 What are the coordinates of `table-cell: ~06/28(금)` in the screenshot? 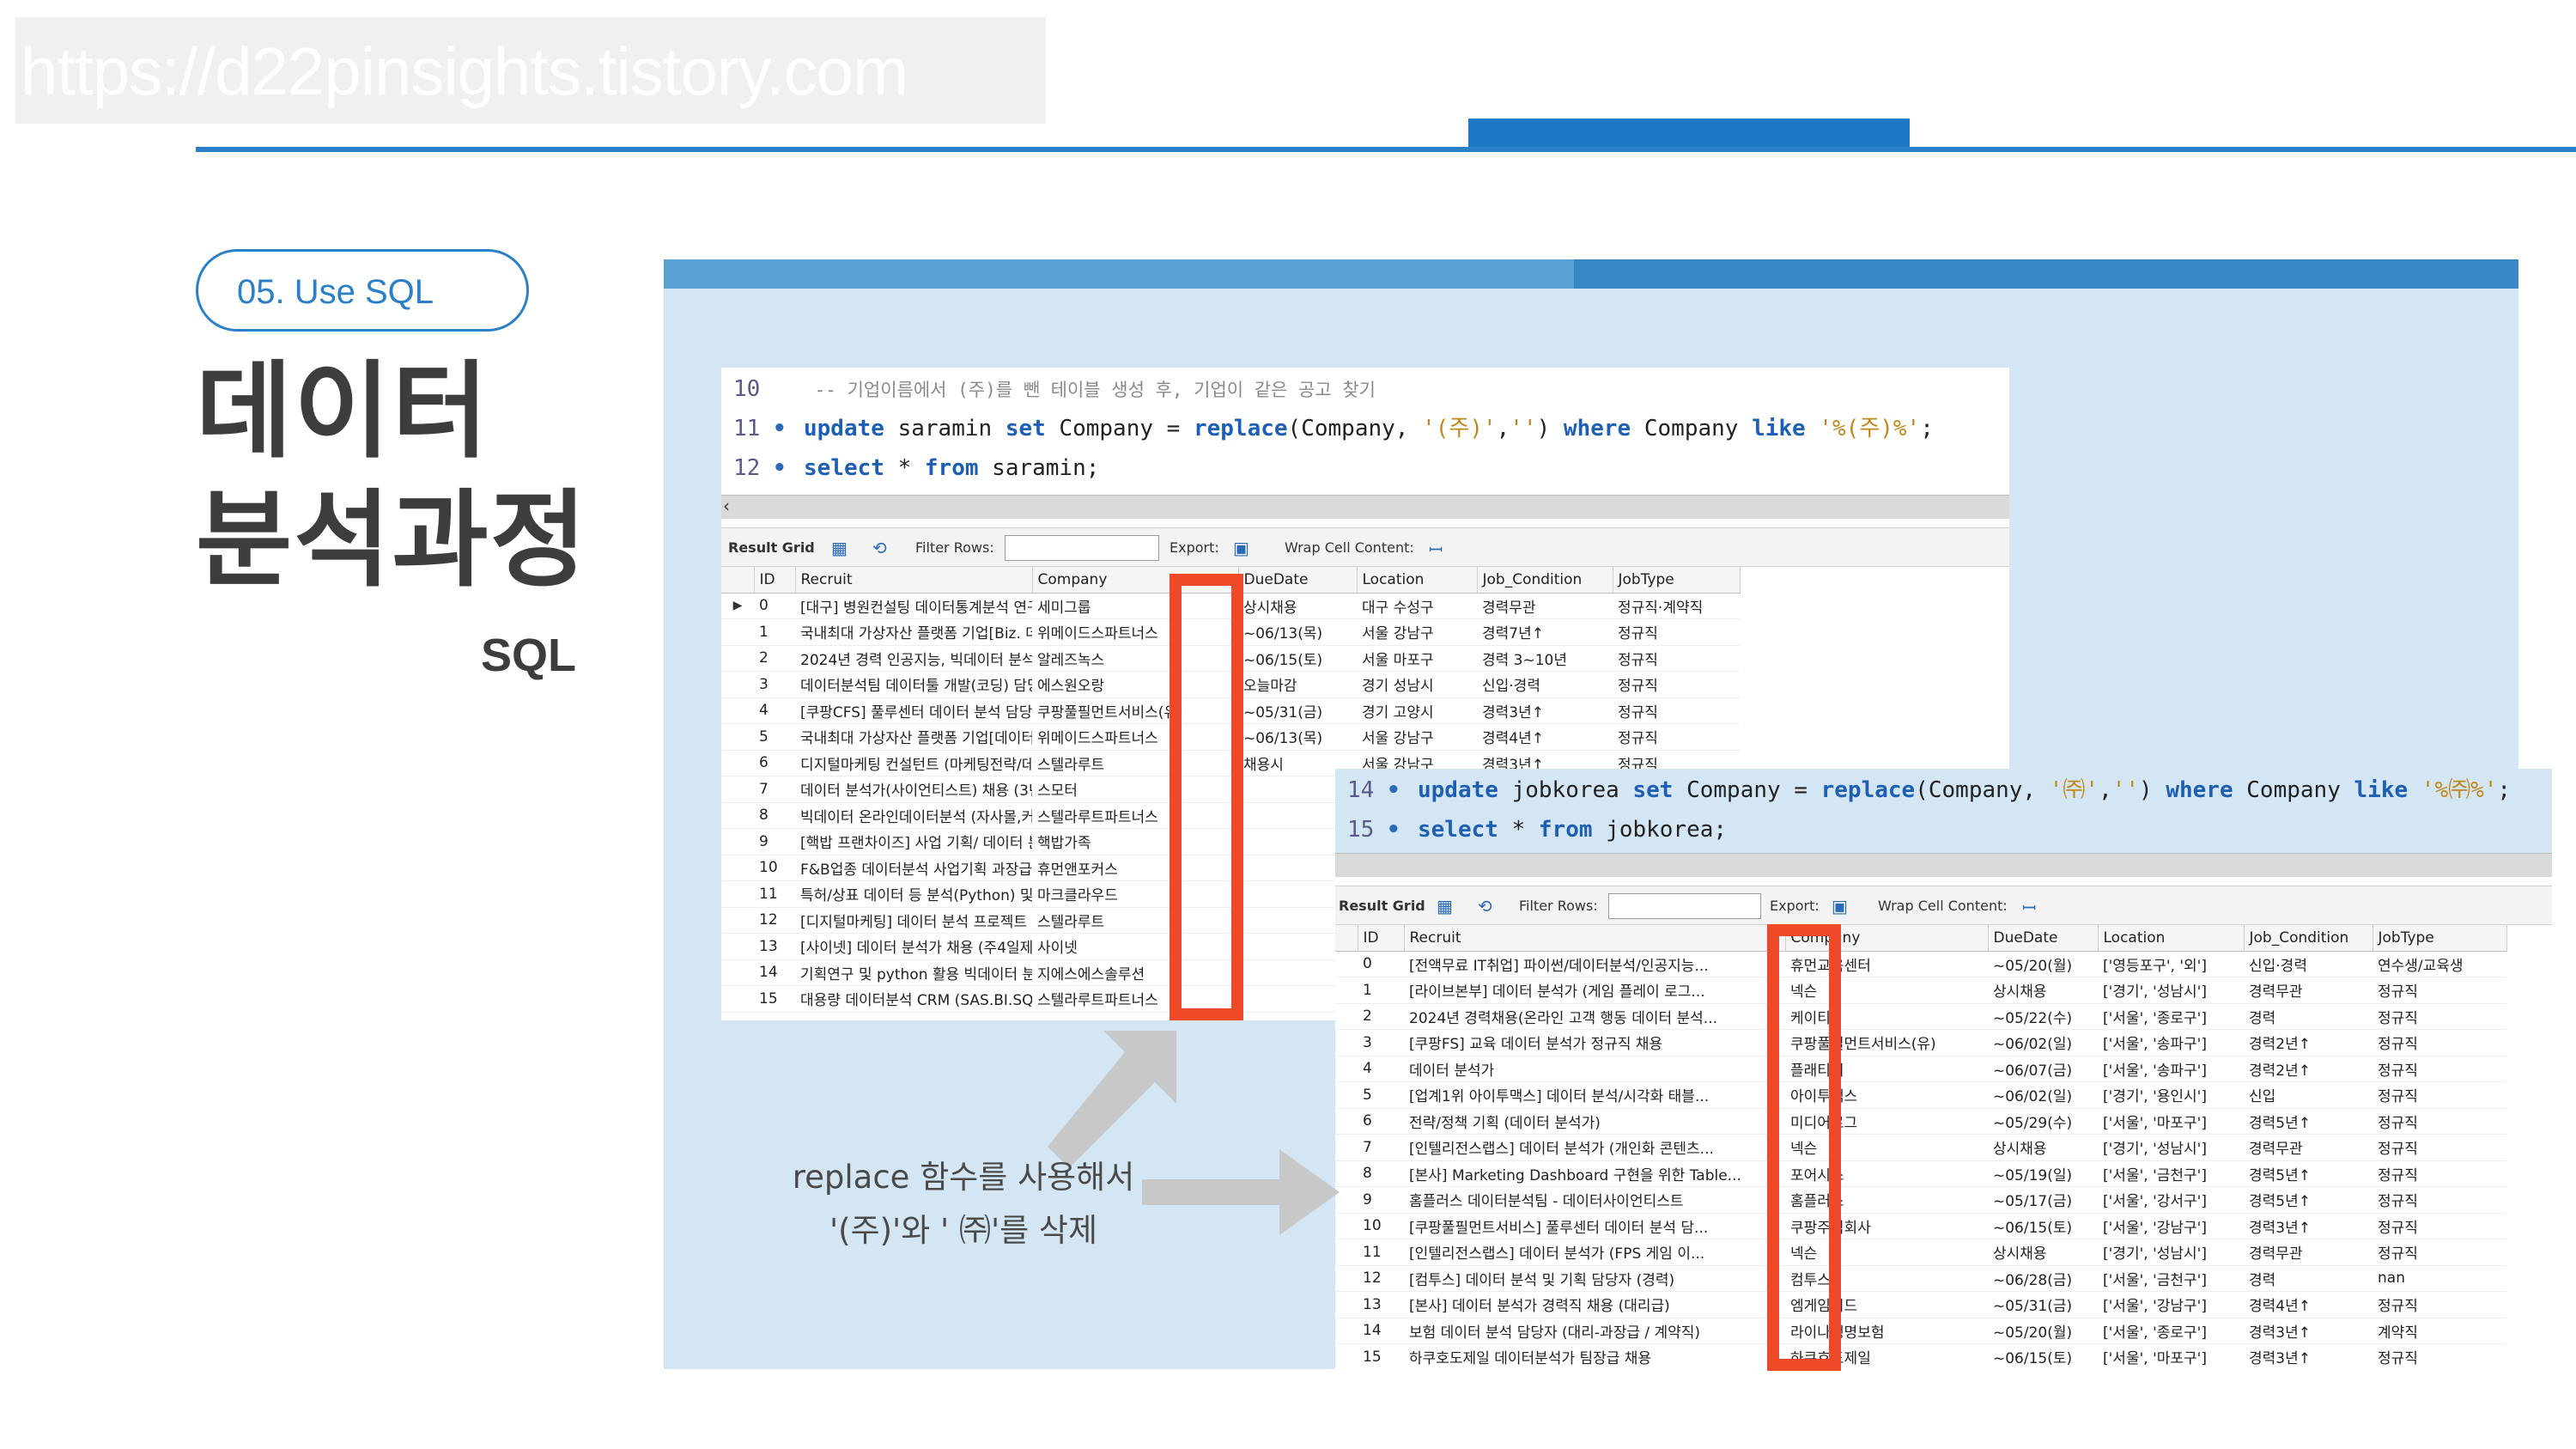 It's located at (2043, 1278).